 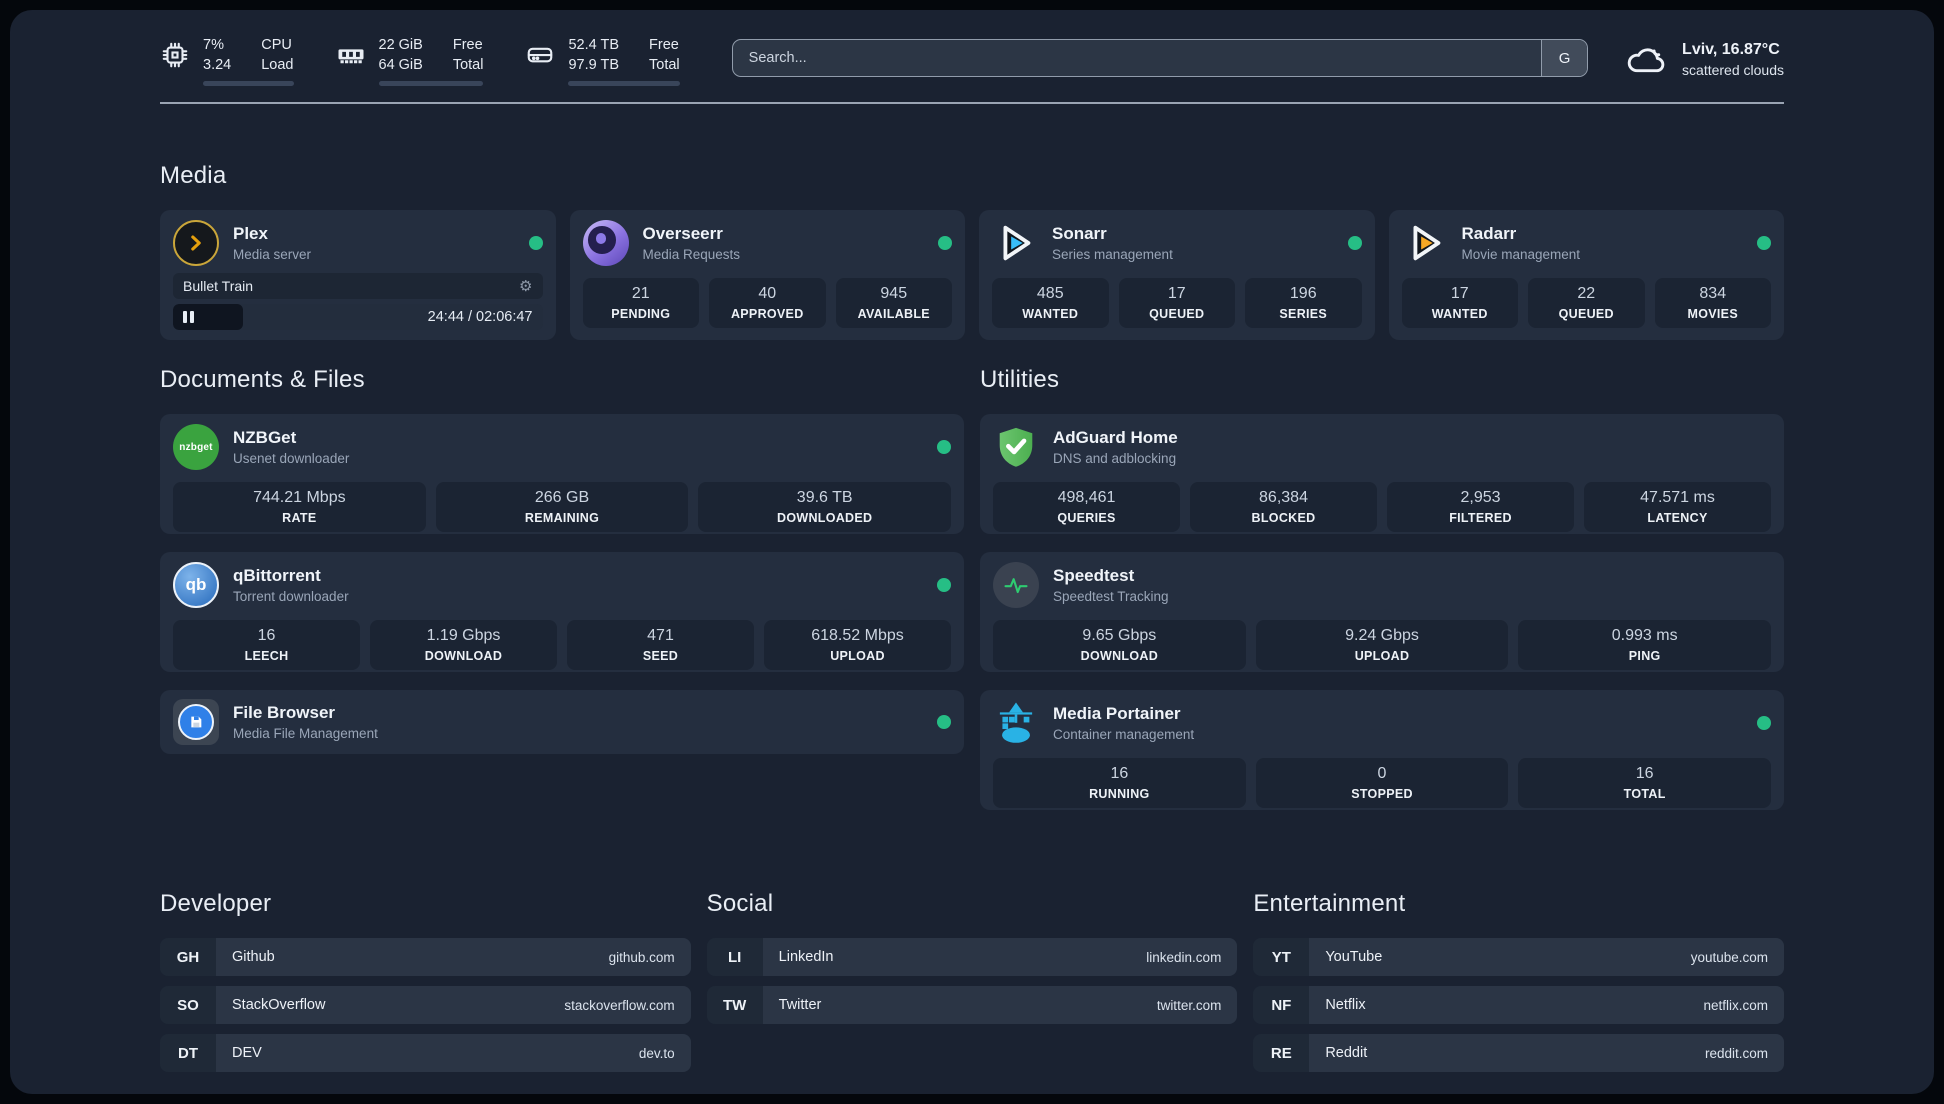 What do you see at coordinates (1645, 783) in the screenshot?
I see `stat-box: 16 TOTAL` at bounding box center [1645, 783].